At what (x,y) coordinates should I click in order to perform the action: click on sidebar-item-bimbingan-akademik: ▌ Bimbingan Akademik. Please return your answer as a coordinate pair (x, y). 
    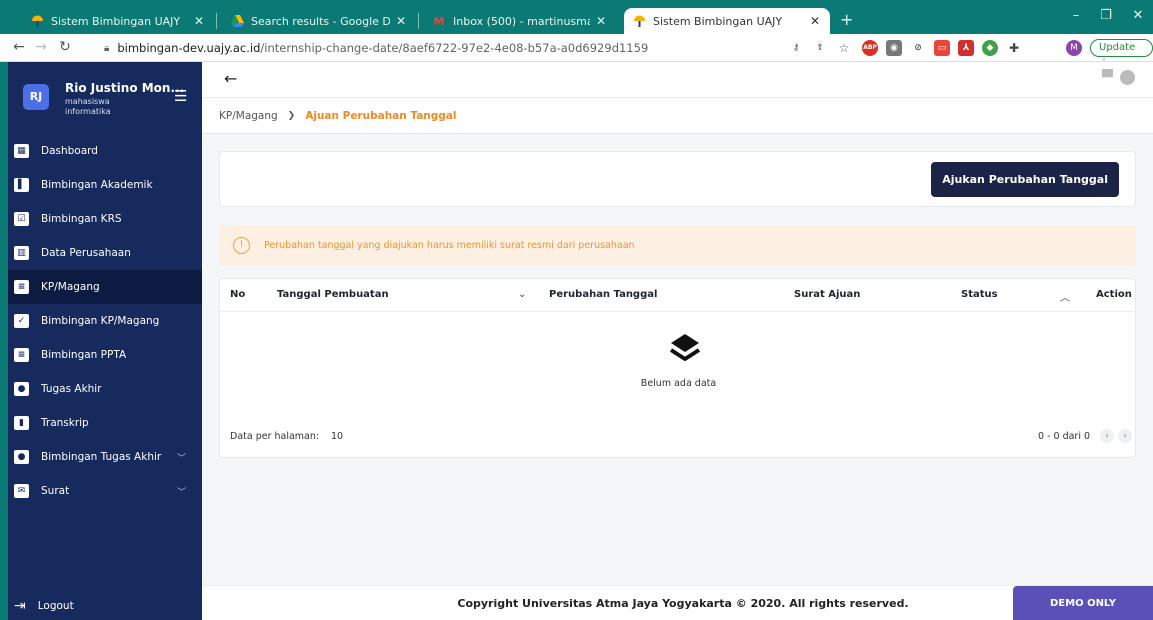
    Looking at the image, I should click on (105, 185).